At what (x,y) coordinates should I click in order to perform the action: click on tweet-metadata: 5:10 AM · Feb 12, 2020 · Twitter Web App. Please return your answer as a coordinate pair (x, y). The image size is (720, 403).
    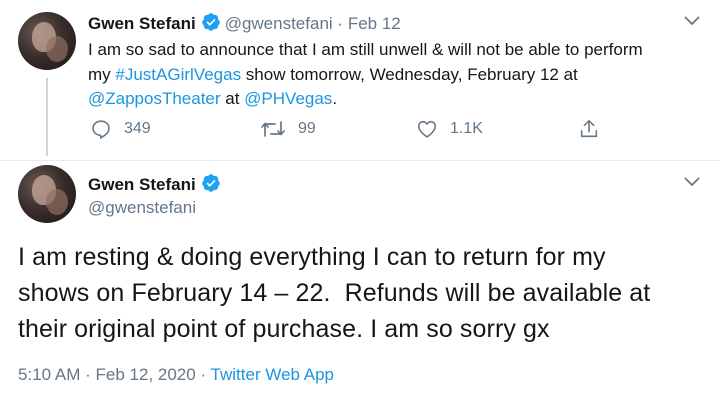
    Looking at the image, I should click on (176, 375).